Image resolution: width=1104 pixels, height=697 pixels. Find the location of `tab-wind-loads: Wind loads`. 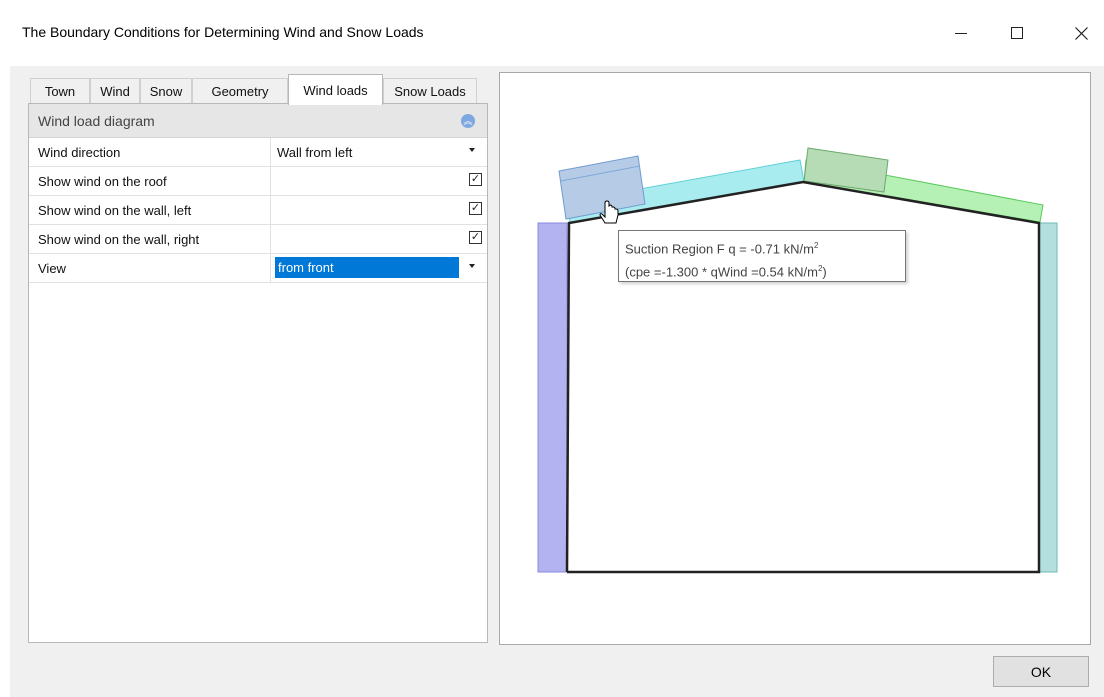

tab-wind-loads: Wind loads is located at coordinates (335, 89).